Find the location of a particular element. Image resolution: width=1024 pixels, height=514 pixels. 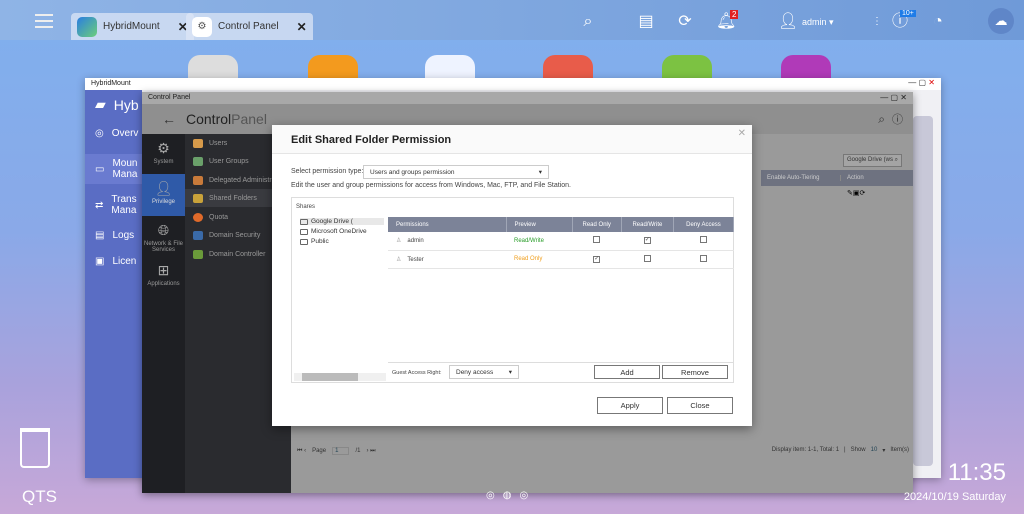

help-icon: ⓘ is located at coordinates (897, 119).